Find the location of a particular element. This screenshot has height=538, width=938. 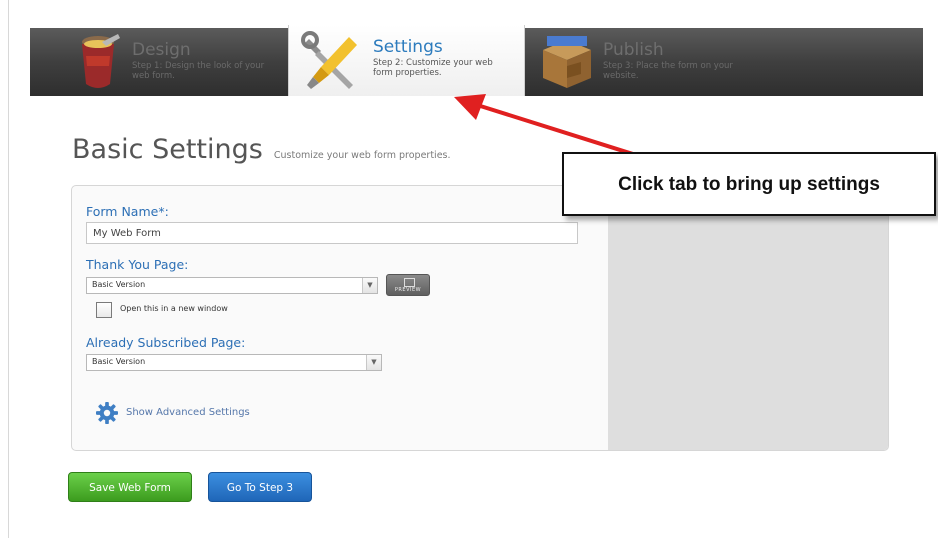

preview-button-label: PREVIEW is located at coordinates (408, 290).